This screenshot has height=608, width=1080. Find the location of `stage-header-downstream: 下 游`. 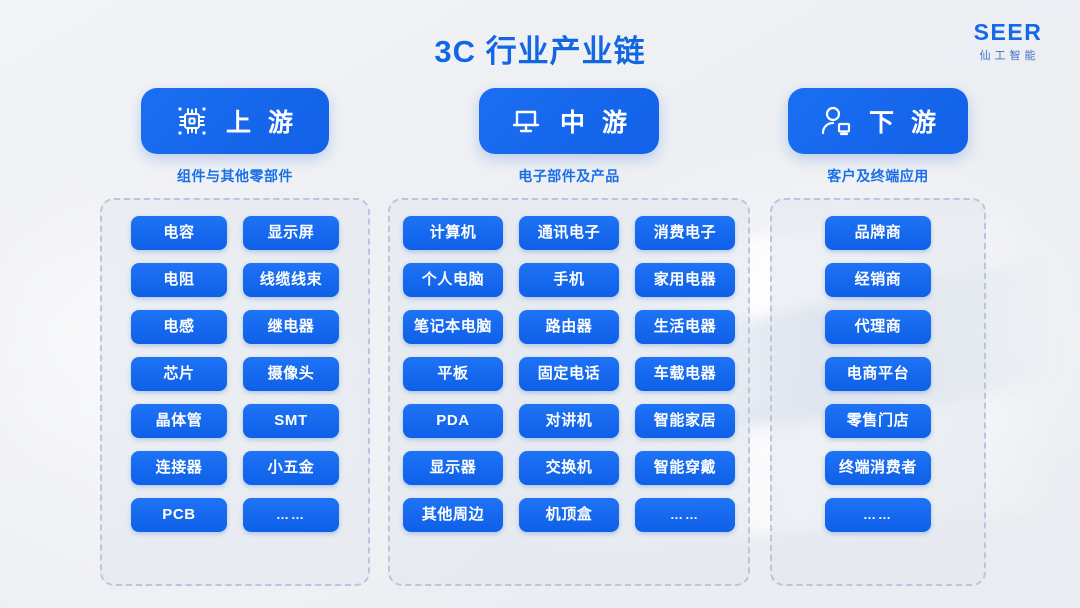

stage-header-downstream: 下 游 is located at coordinates (878, 121).